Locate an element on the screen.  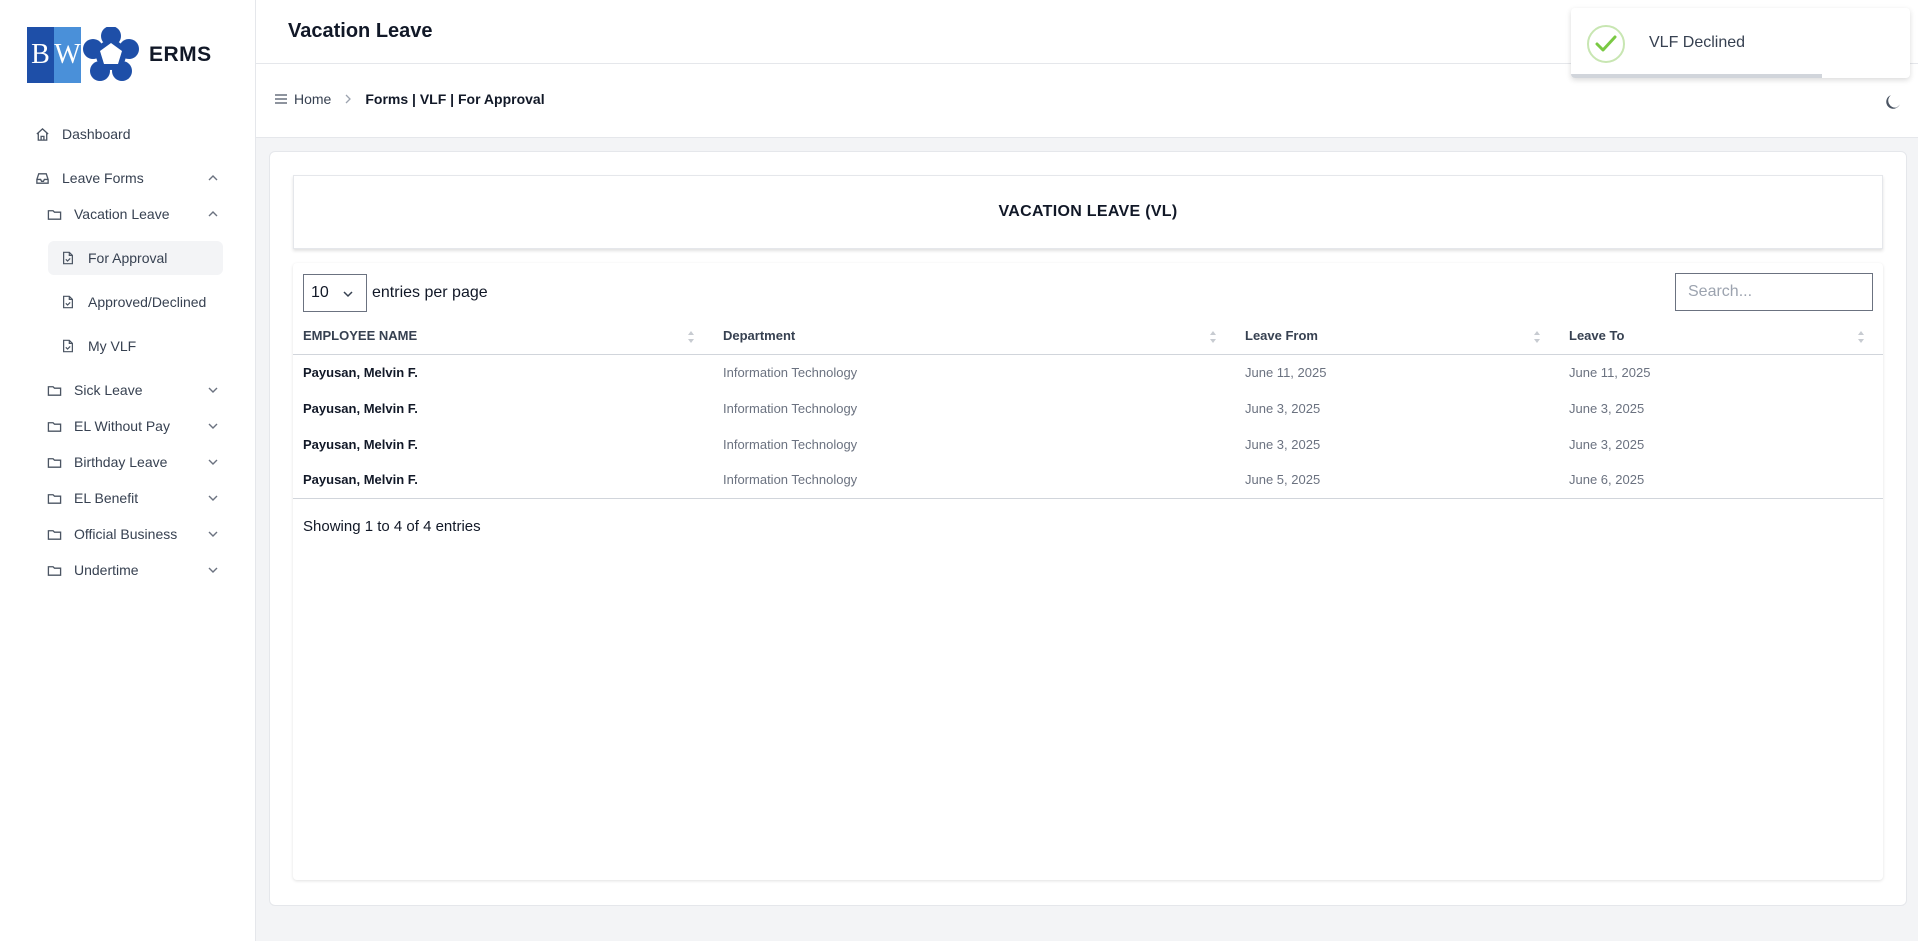
per-page-value: 10 is located at coordinates (320, 292).